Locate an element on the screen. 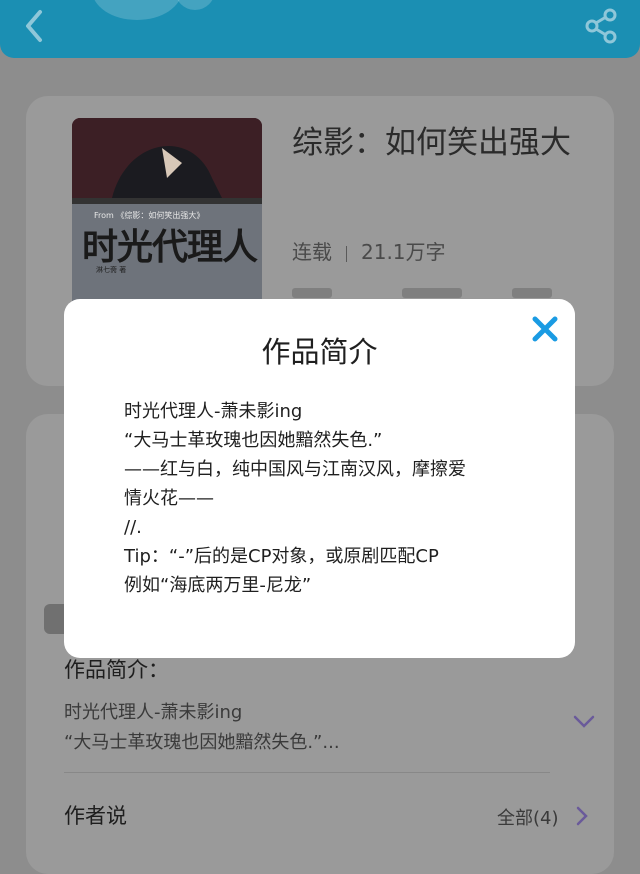 The width and height of the screenshot is (640, 874). close-icon is located at coordinates (545, 329).